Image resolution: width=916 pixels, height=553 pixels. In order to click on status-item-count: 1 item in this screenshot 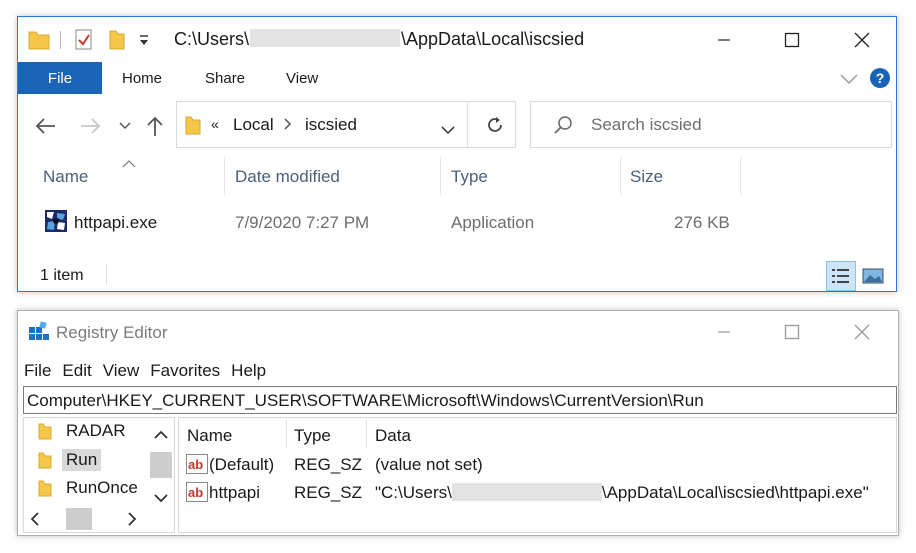, I will do `click(62, 275)`.